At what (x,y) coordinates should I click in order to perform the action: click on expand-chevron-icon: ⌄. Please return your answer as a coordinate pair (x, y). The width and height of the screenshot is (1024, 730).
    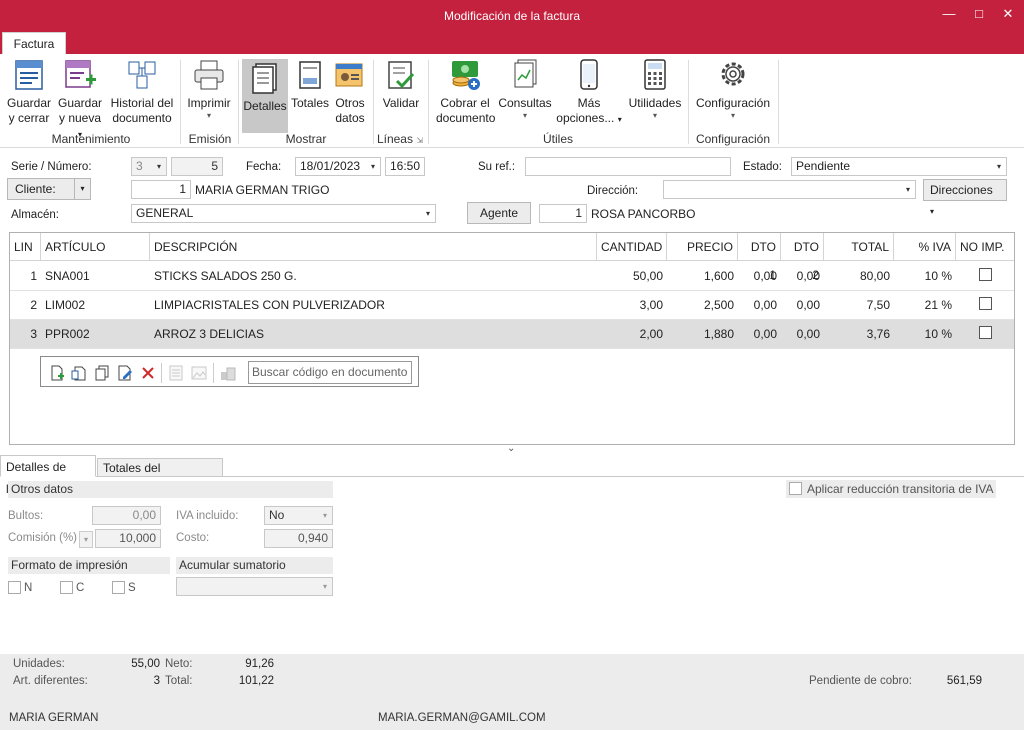
    Looking at the image, I should click on (511, 448).